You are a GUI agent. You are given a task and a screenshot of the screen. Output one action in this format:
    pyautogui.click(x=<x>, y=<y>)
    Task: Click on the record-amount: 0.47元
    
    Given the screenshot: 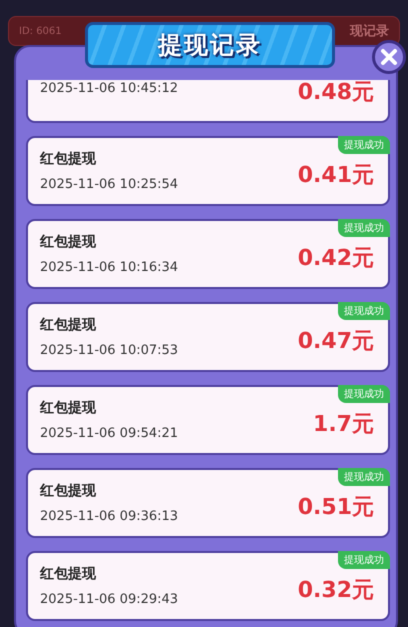 What is the action you would take?
    pyautogui.click(x=336, y=342)
    